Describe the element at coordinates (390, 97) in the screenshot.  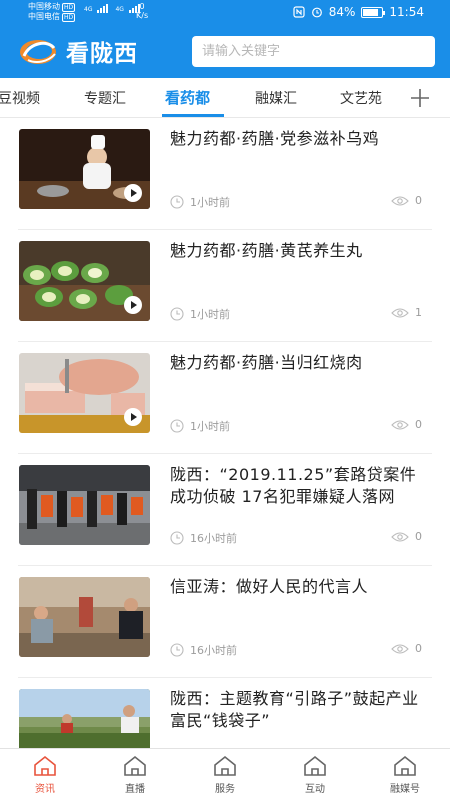
I see `tab-fade` at that location.